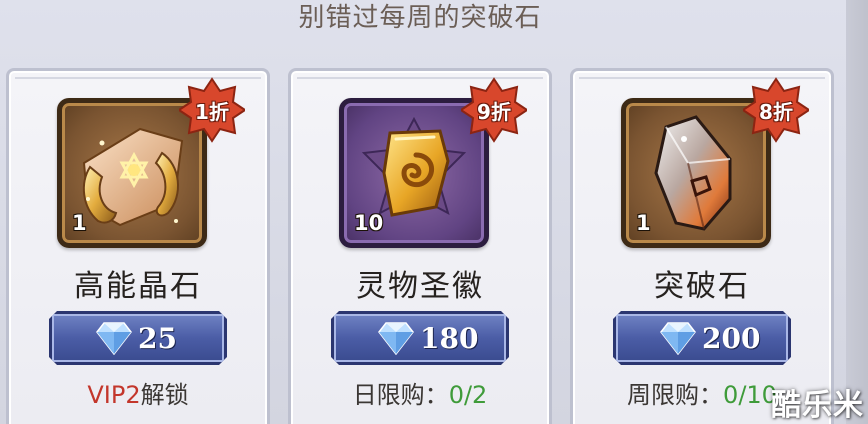 The height and width of the screenshot is (424, 868). I want to click on discount-badge: 8折, so click(776, 110).